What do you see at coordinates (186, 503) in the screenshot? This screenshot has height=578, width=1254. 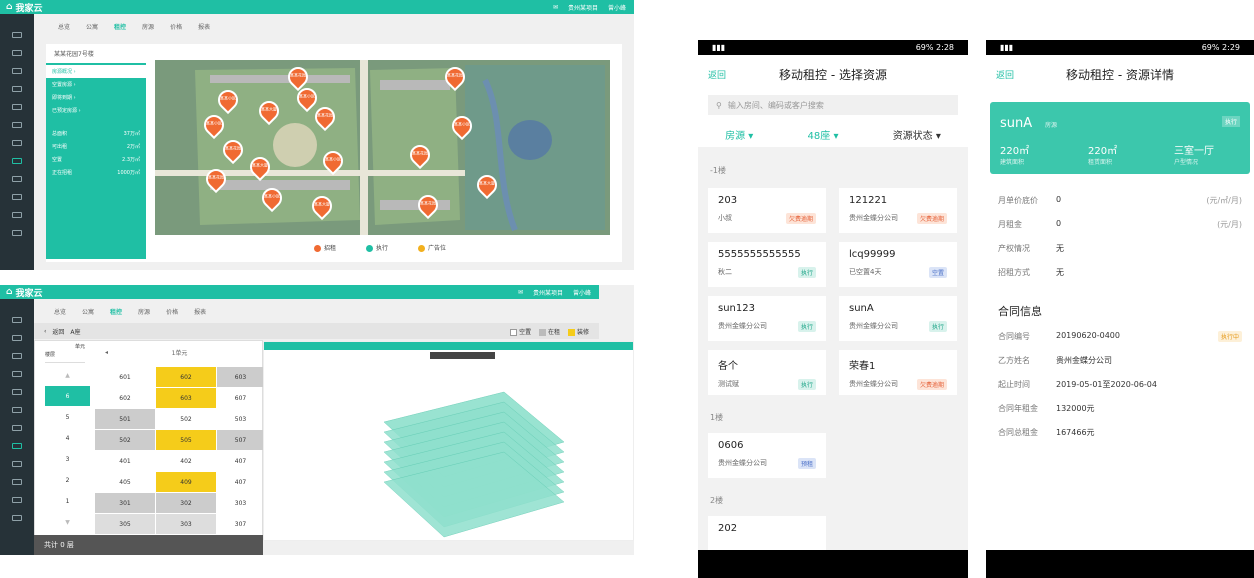 I see `room-cell: 302` at bounding box center [186, 503].